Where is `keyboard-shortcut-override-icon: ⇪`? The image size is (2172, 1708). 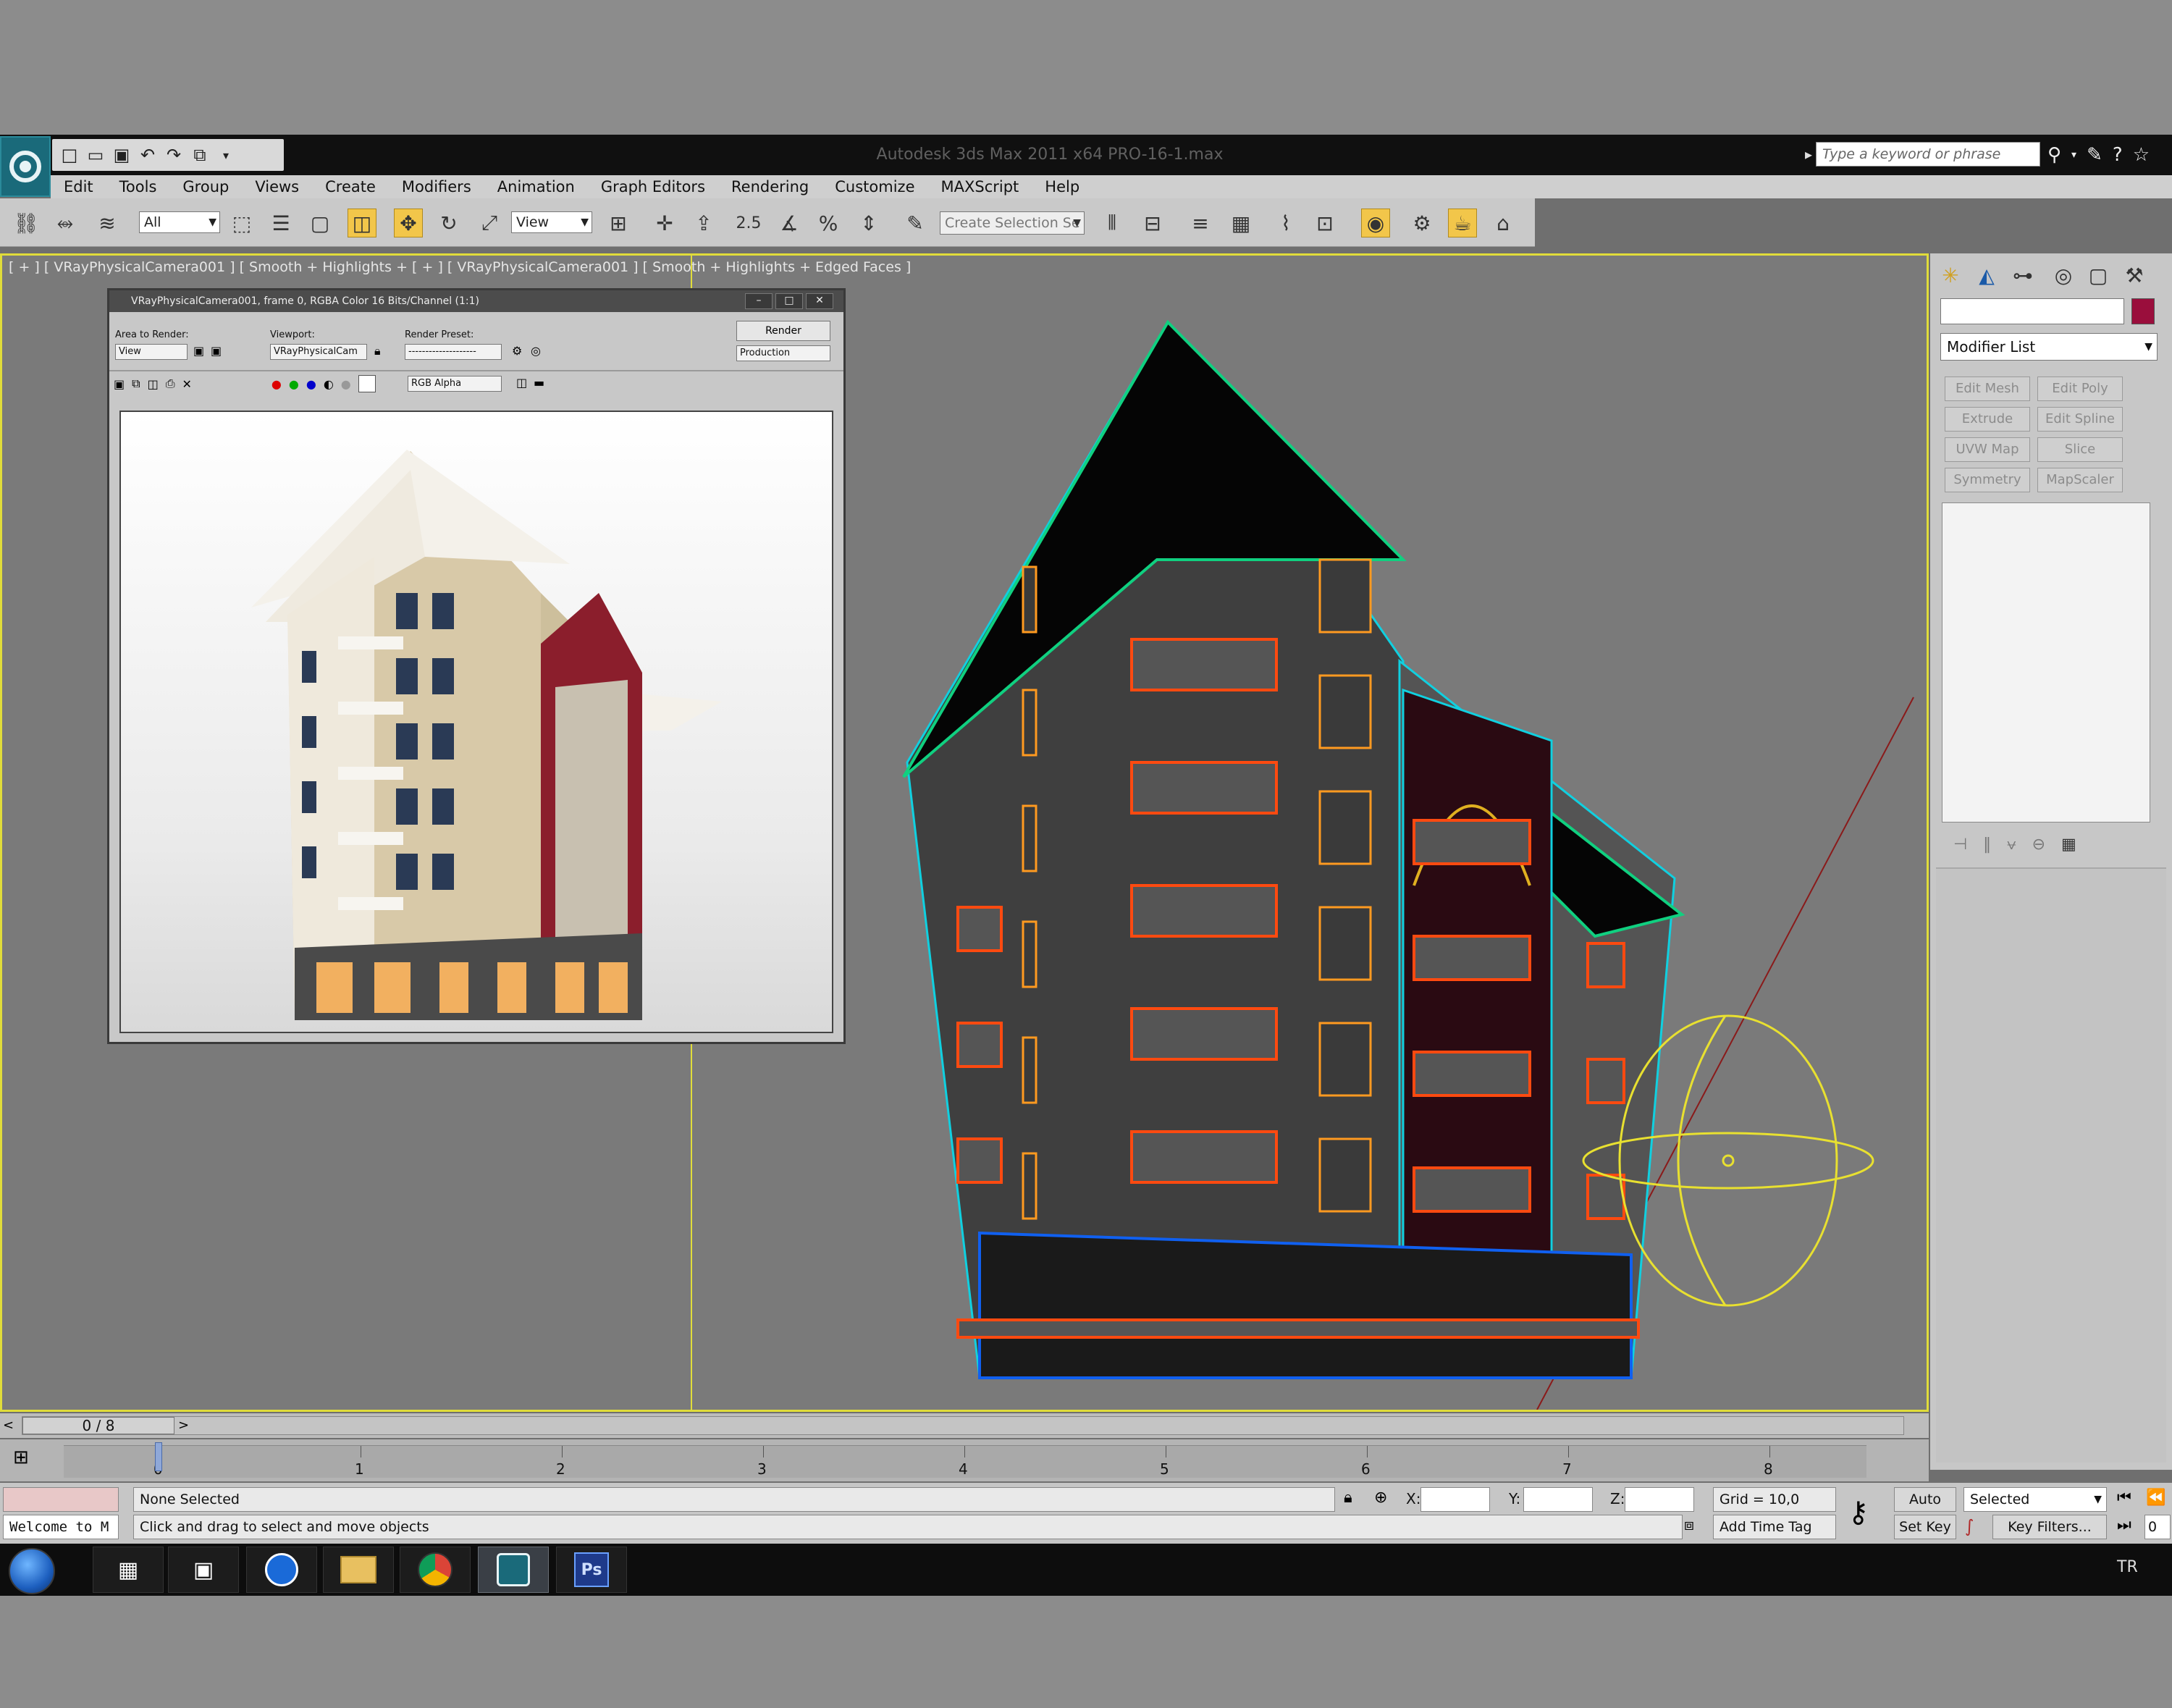 keyboard-shortcut-override-icon: ⇪ is located at coordinates (703, 223).